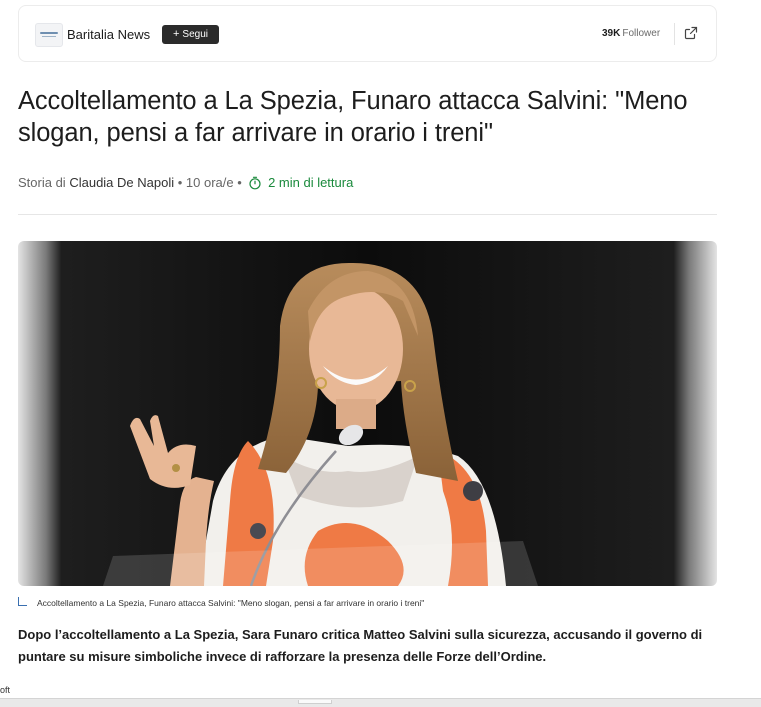  Describe the element at coordinates (255, 183) in the screenshot. I see `timer-icon` at that location.